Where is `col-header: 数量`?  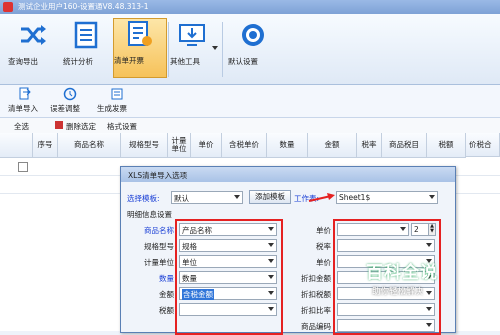
col-header: 数量 is located at coordinates (287, 145).